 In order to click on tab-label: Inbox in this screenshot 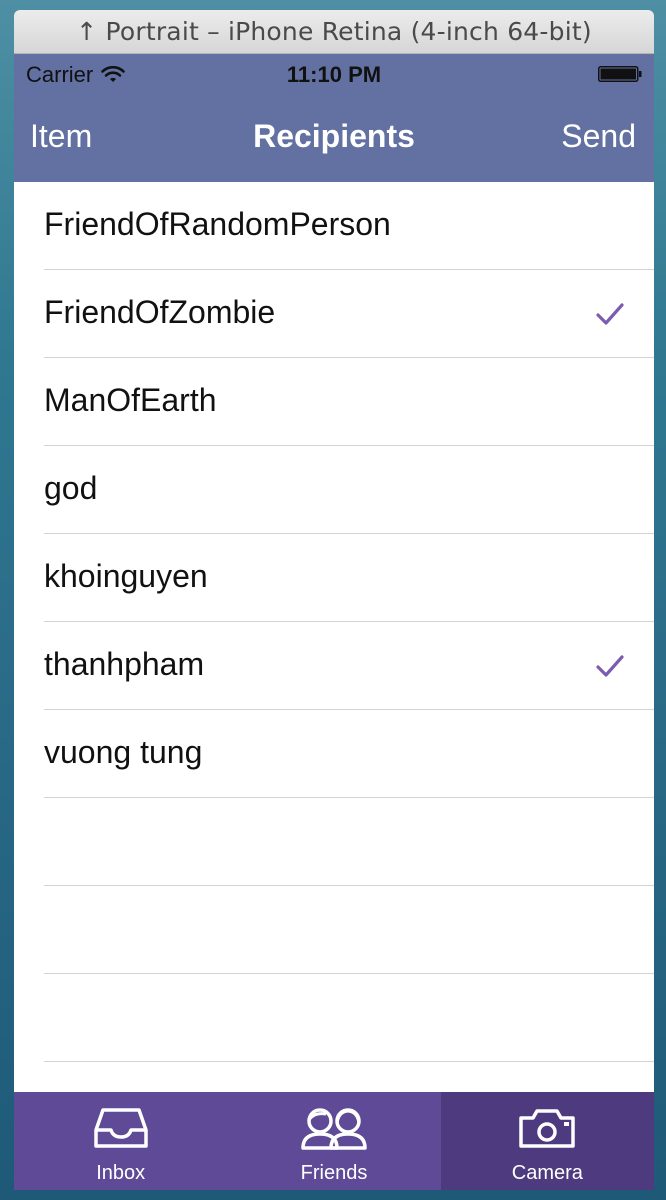, I will do `click(121, 1173)`.